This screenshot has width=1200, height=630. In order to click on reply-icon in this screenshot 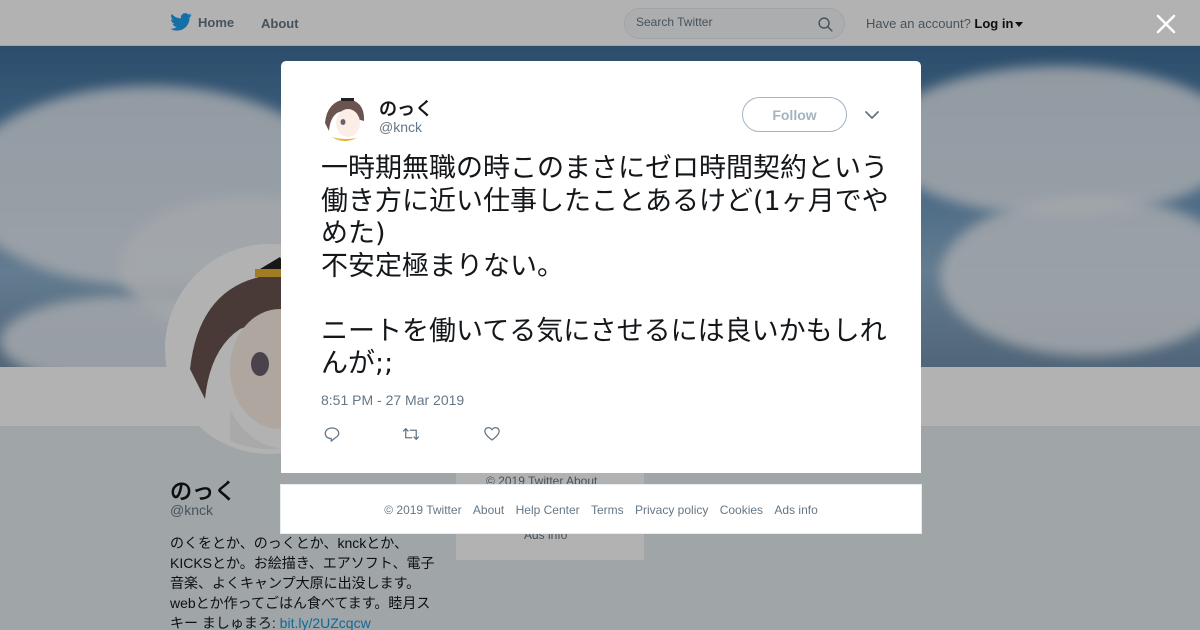, I will do `click(332, 434)`.